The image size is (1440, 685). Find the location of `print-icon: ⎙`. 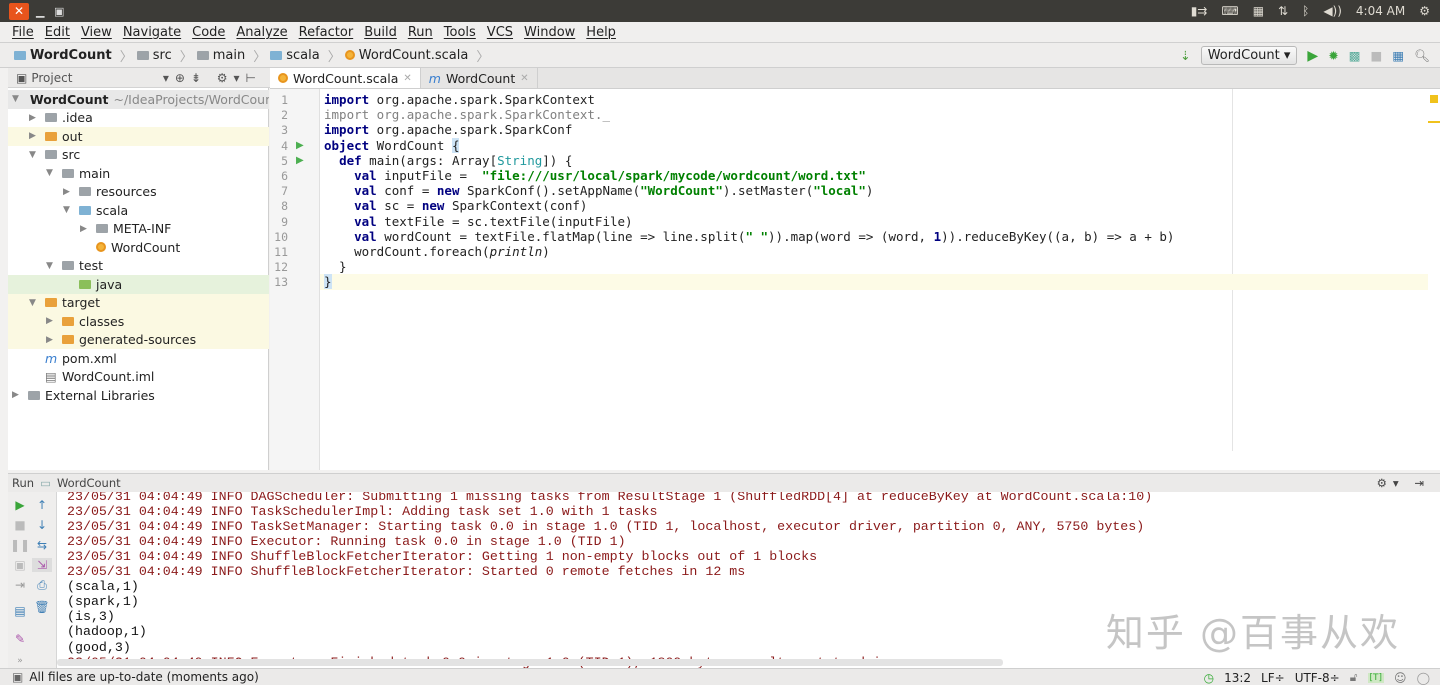

print-icon: ⎙ is located at coordinates (42, 585).